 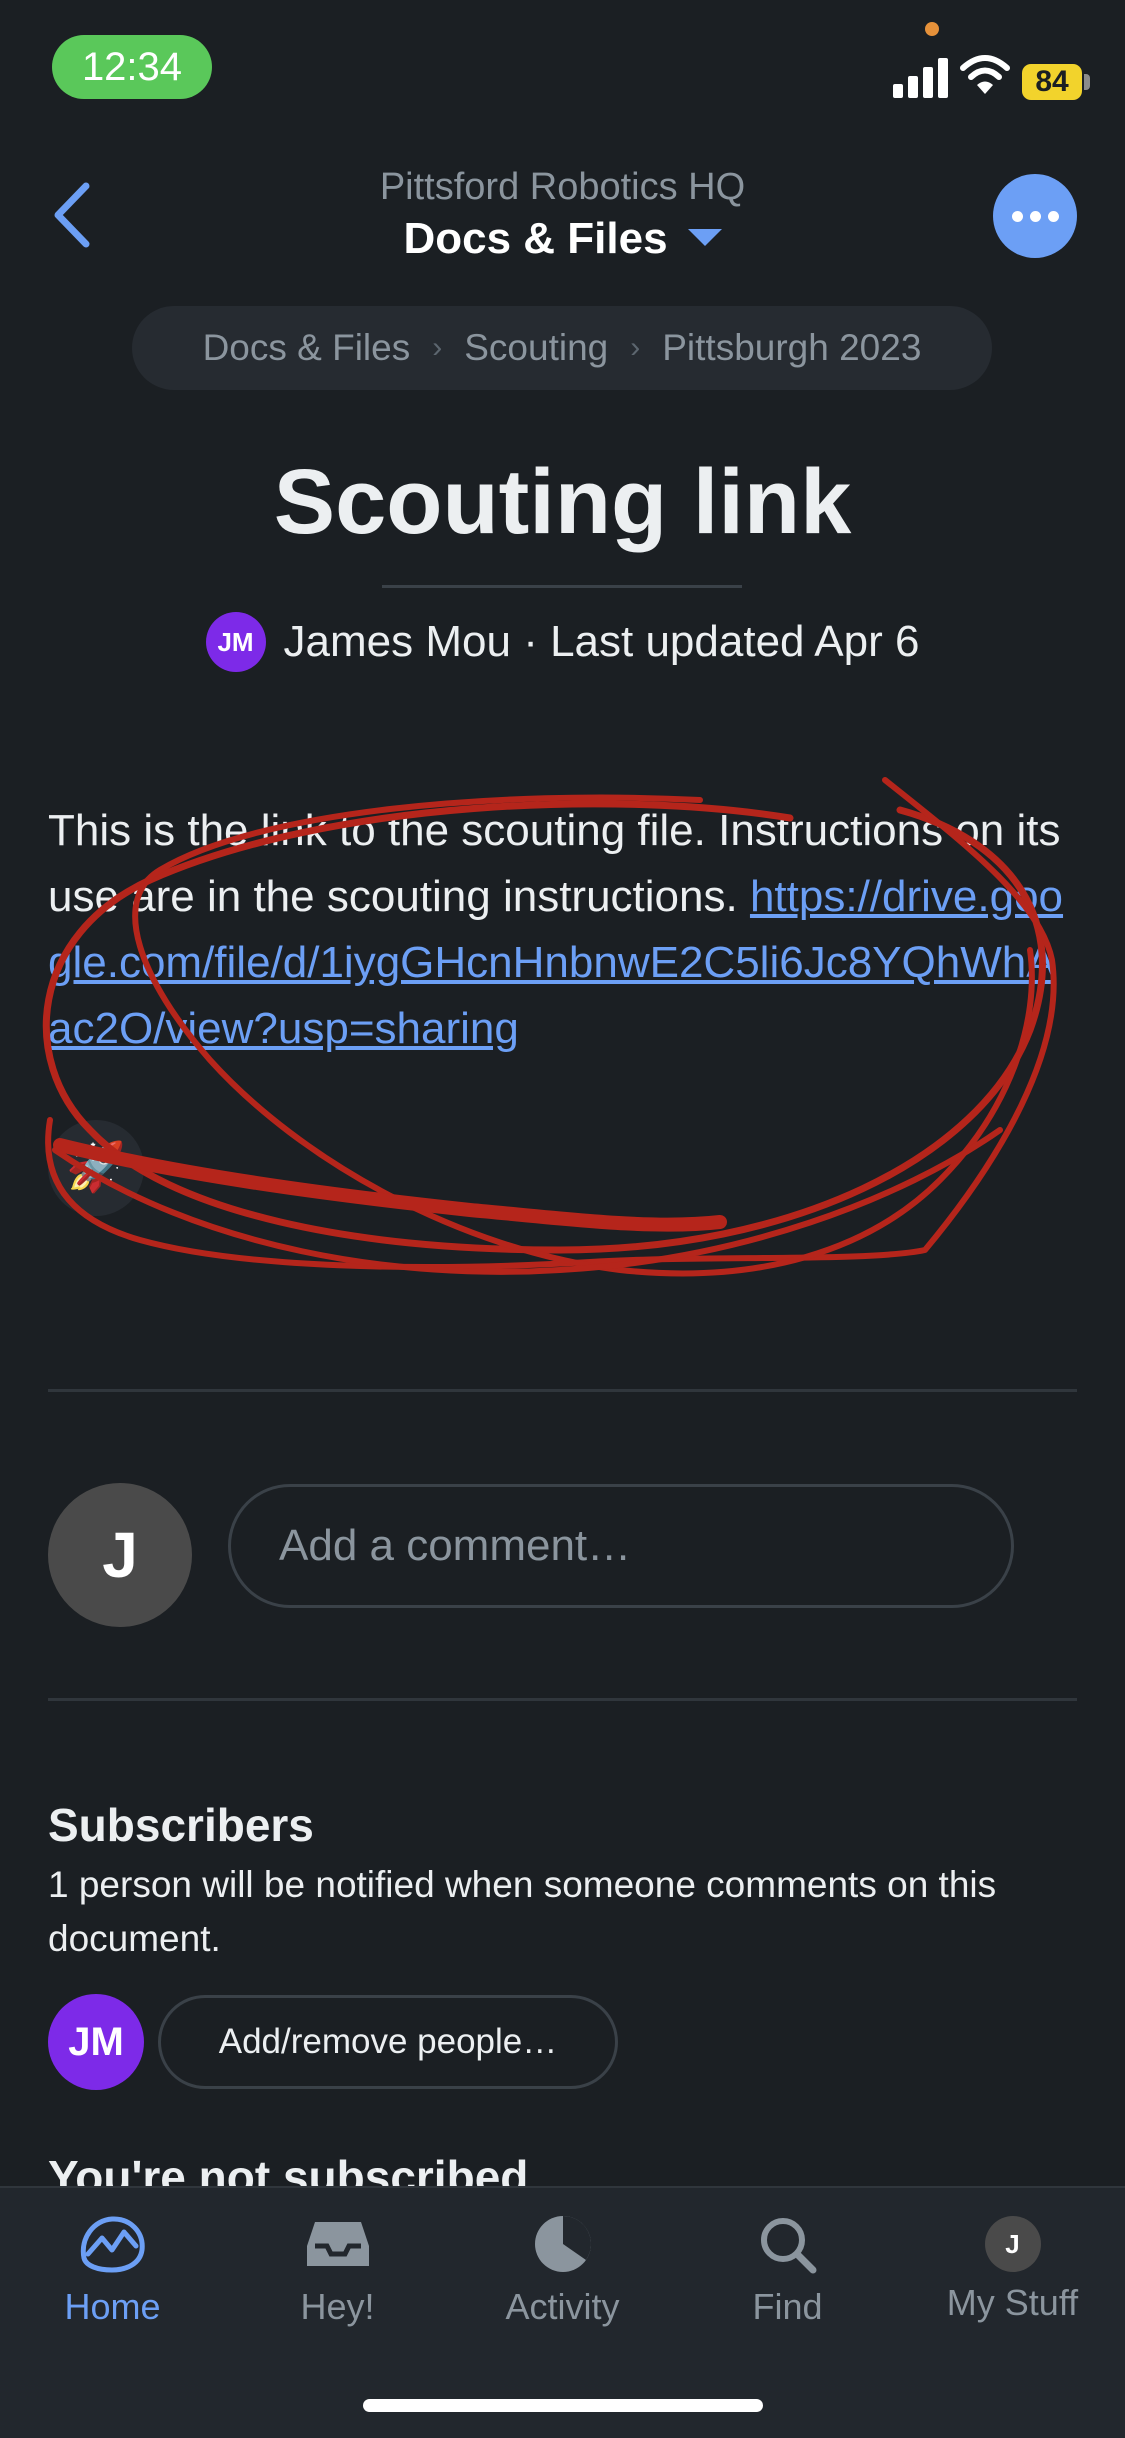 What do you see at coordinates (120, 1555) in the screenshot?
I see `current-user-avatar: J` at bounding box center [120, 1555].